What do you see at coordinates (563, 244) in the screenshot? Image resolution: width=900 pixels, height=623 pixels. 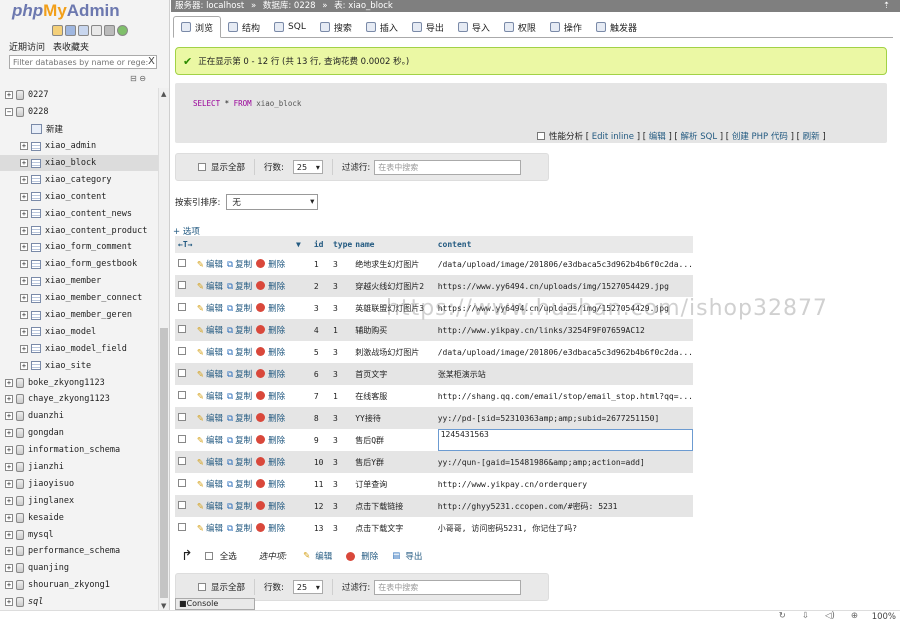 I see `column-header-content: content` at bounding box center [563, 244].